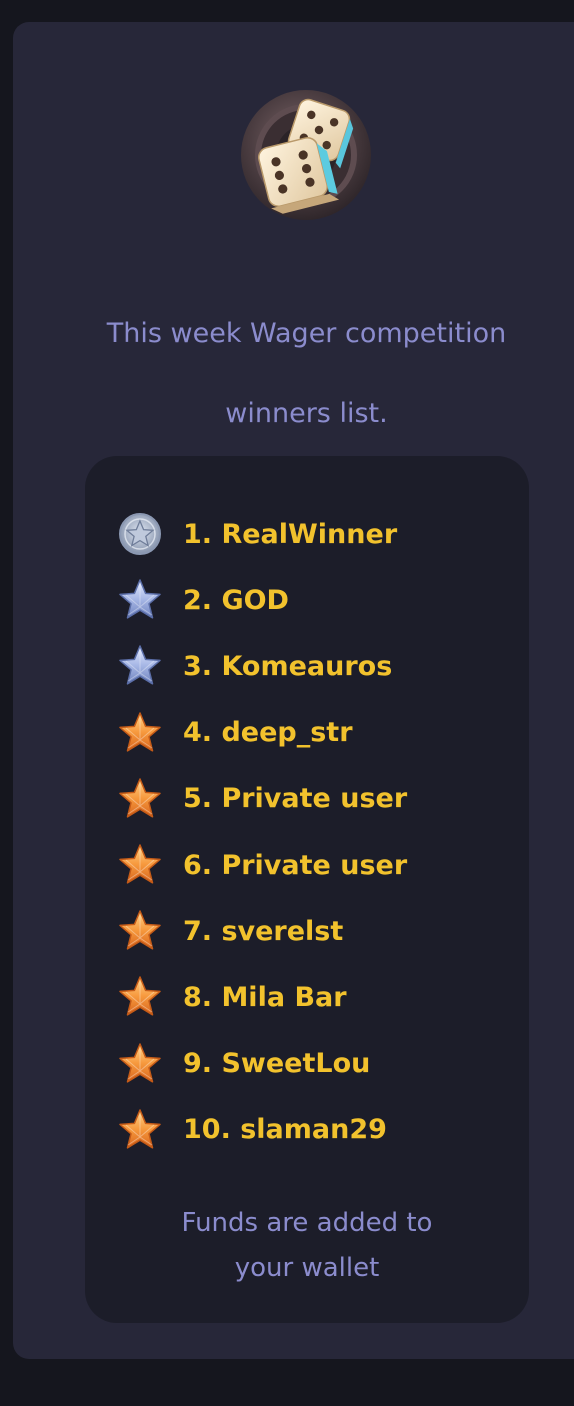 This screenshot has width=574, height=1406. I want to click on title-line-2: winners list., so click(306, 413).